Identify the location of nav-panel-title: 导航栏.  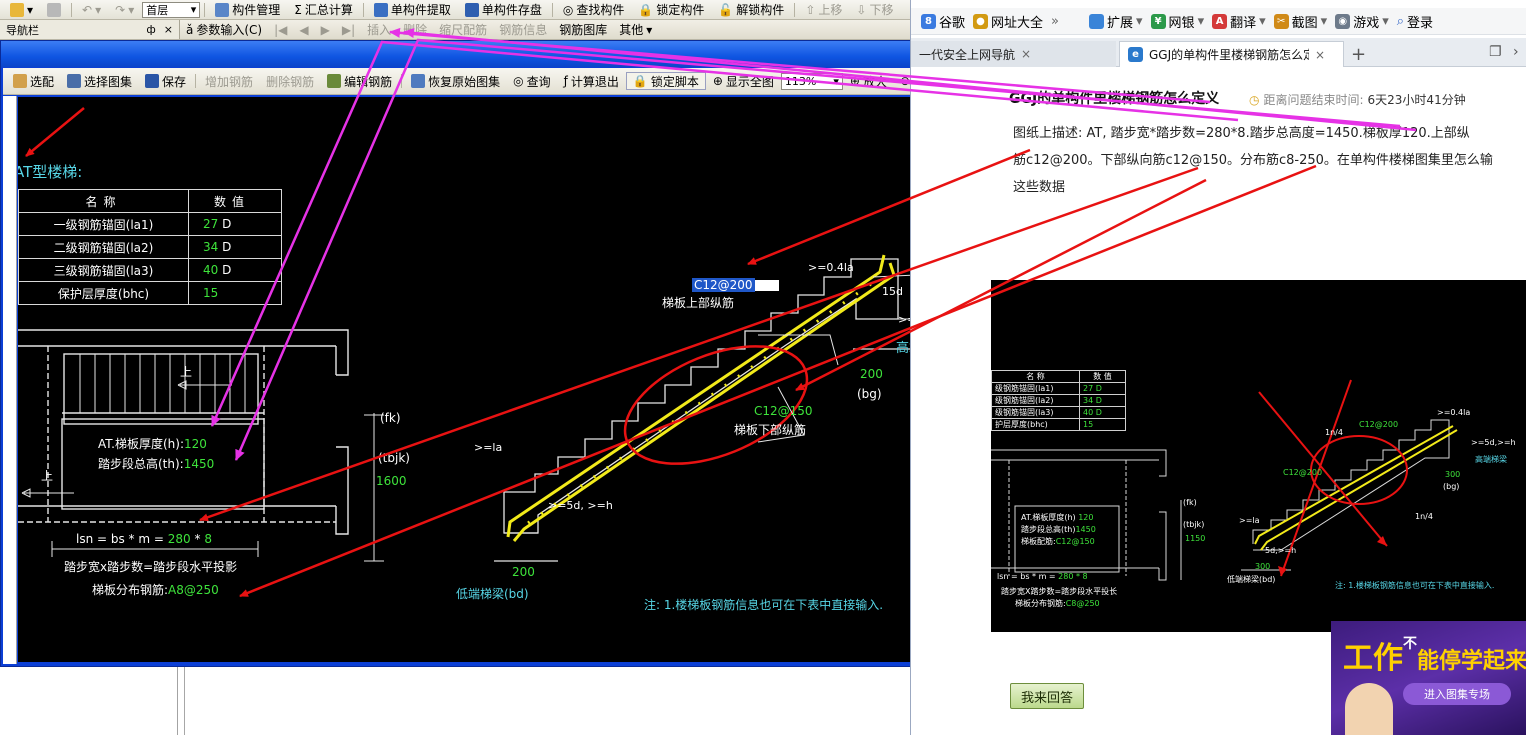
(22, 30).